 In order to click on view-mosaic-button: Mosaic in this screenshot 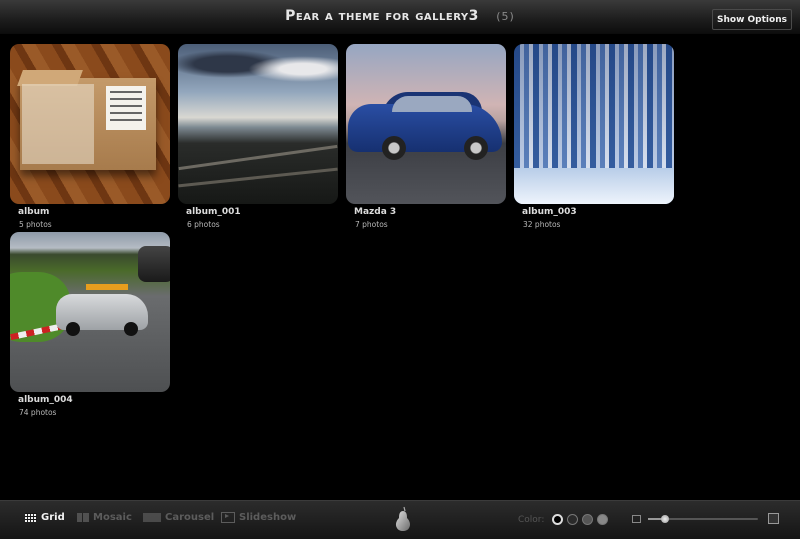, I will do `click(104, 517)`.